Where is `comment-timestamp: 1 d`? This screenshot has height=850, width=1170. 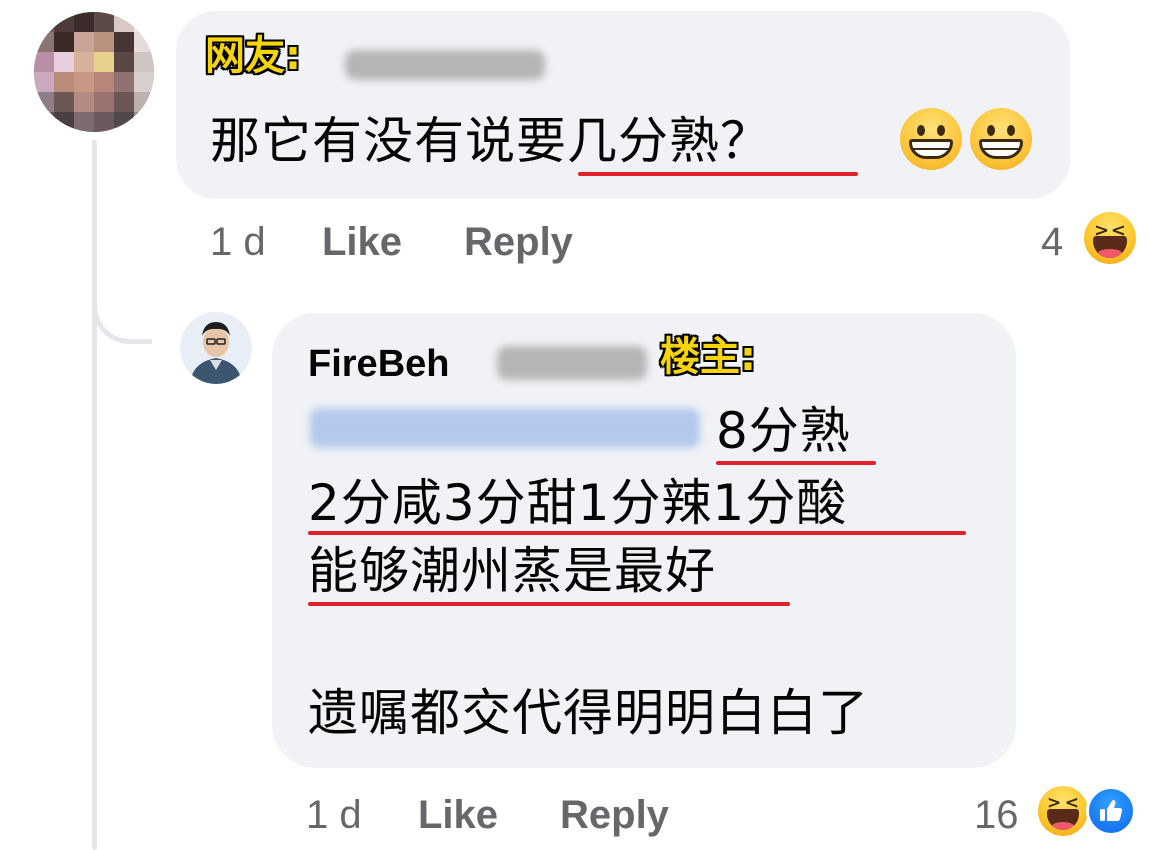
comment-timestamp: 1 d is located at coordinates (238, 242).